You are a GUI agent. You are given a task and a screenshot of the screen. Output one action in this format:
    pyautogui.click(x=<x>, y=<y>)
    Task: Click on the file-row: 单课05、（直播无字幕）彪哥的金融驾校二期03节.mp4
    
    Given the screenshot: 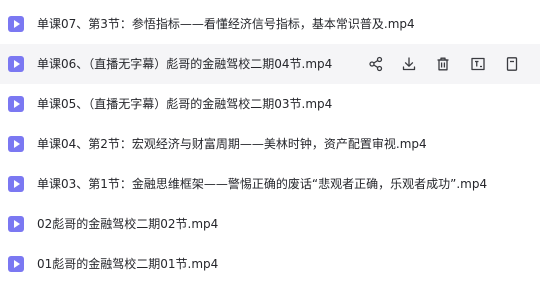 What is the action you would take?
    pyautogui.click(x=270, y=104)
    